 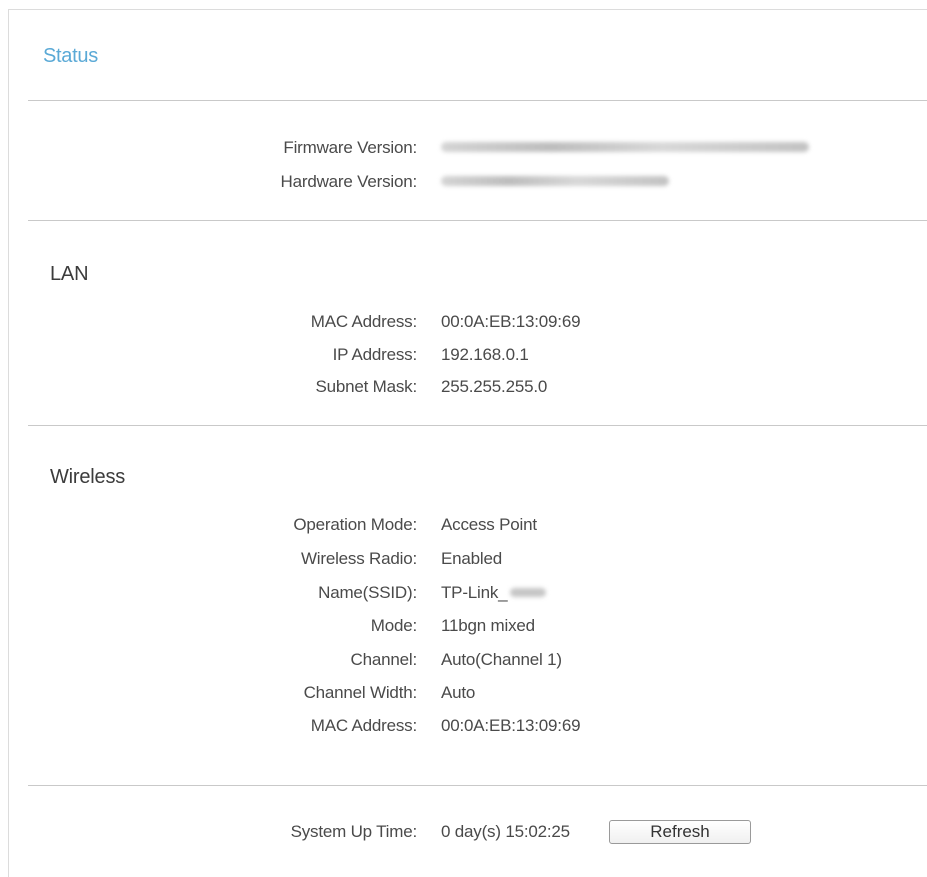 I want to click on channel-value: Auto(Channel 1), so click(x=501, y=659).